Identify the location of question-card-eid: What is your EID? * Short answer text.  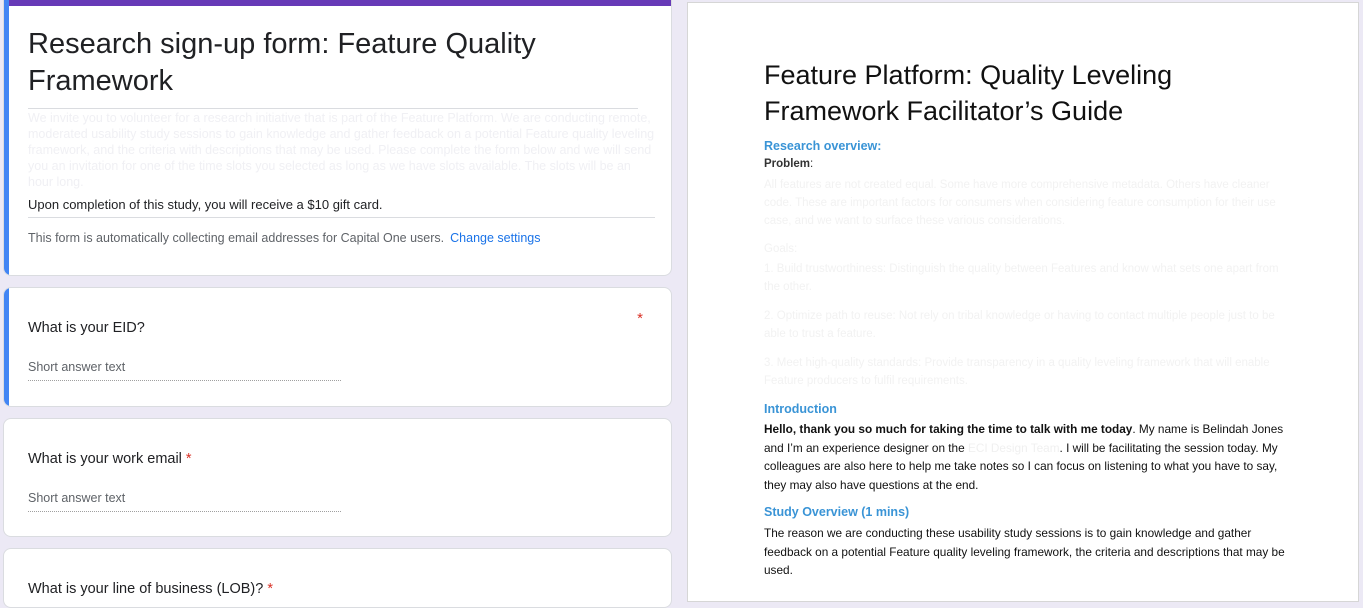
(337, 347).